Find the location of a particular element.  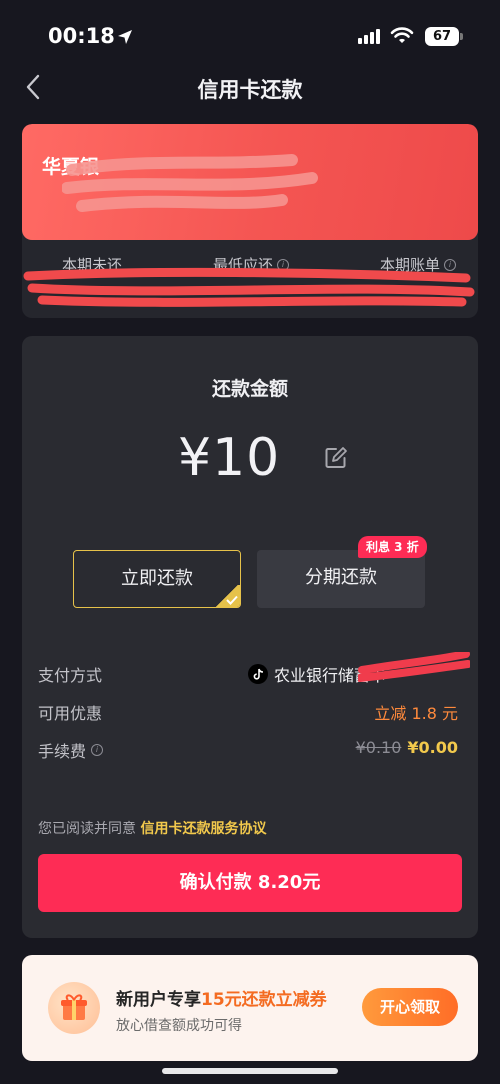

promo-label: 可用优惠 is located at coordinates (70, 713).